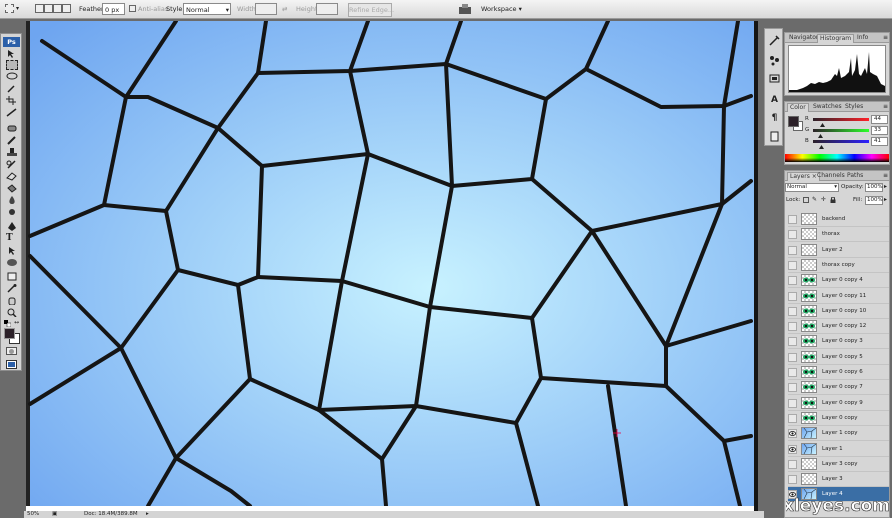 Image resolution: width=892 pixels, height=518 pixels. Describe the element at coordinates (774, 100) in the screenshot. I see `character-panel-icon: A` at that location.